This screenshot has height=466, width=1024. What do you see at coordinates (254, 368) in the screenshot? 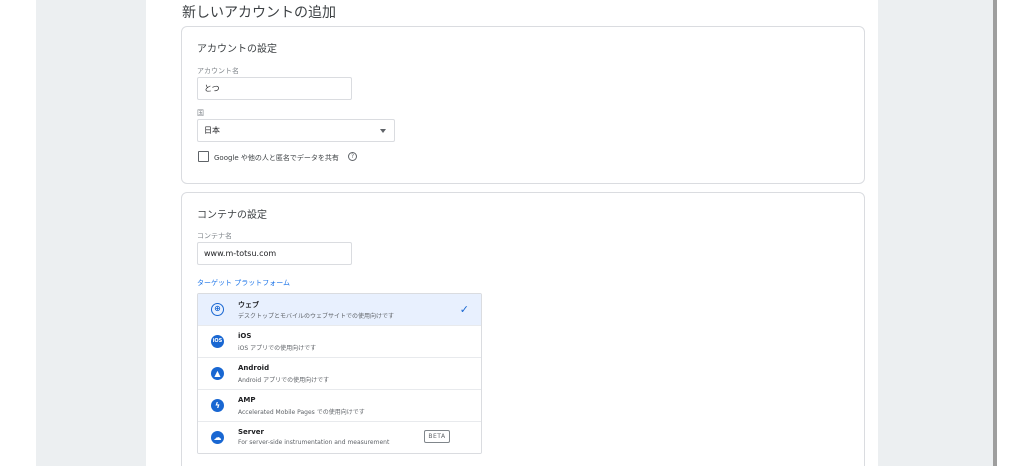
I see `platform-name: Android` at bounding box center [254, 368].